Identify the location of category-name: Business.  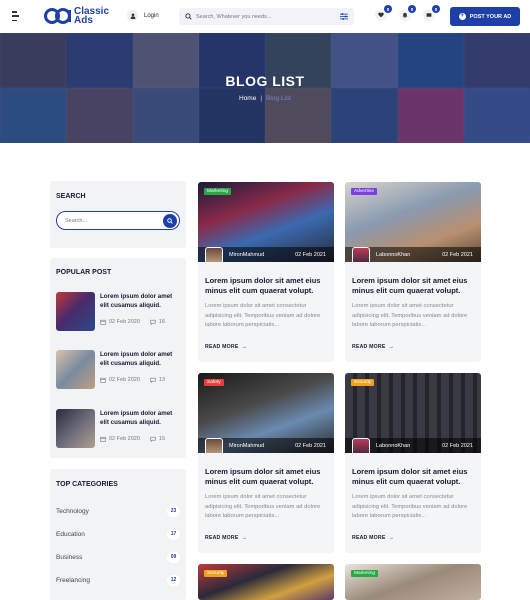
(69, 557).